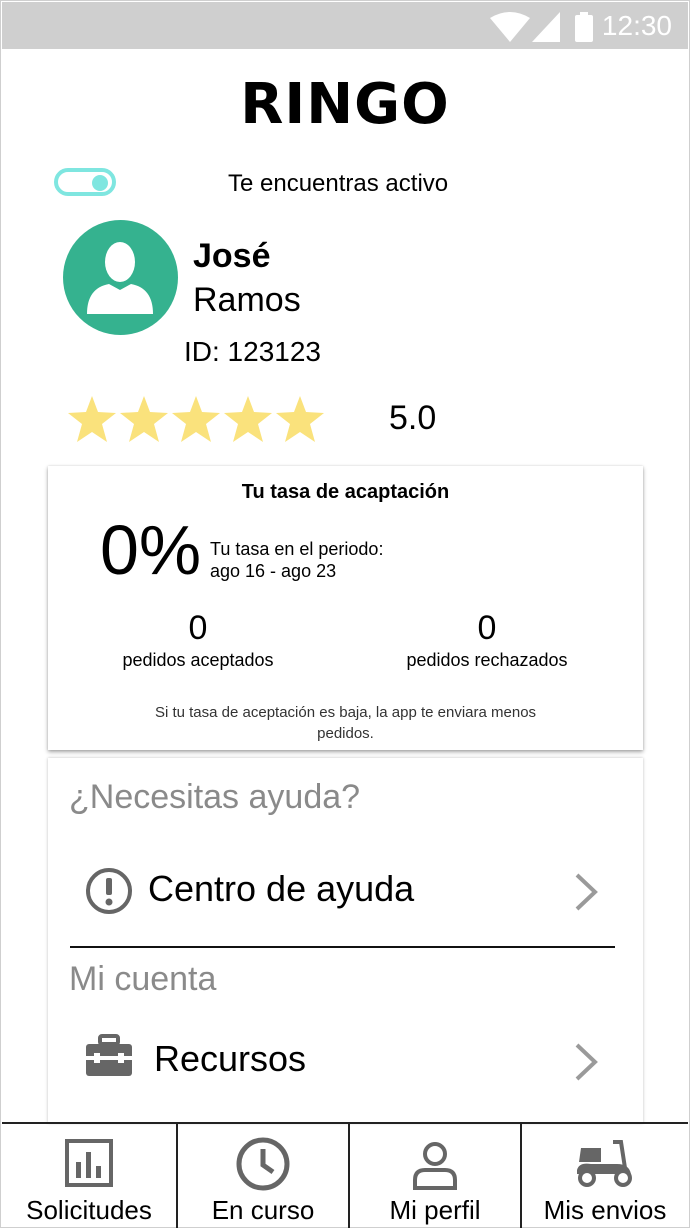 Image resolution: width=690 pixels, height=1228 pixels. I want to click on status-bar: 12:30, so click(345, 25).